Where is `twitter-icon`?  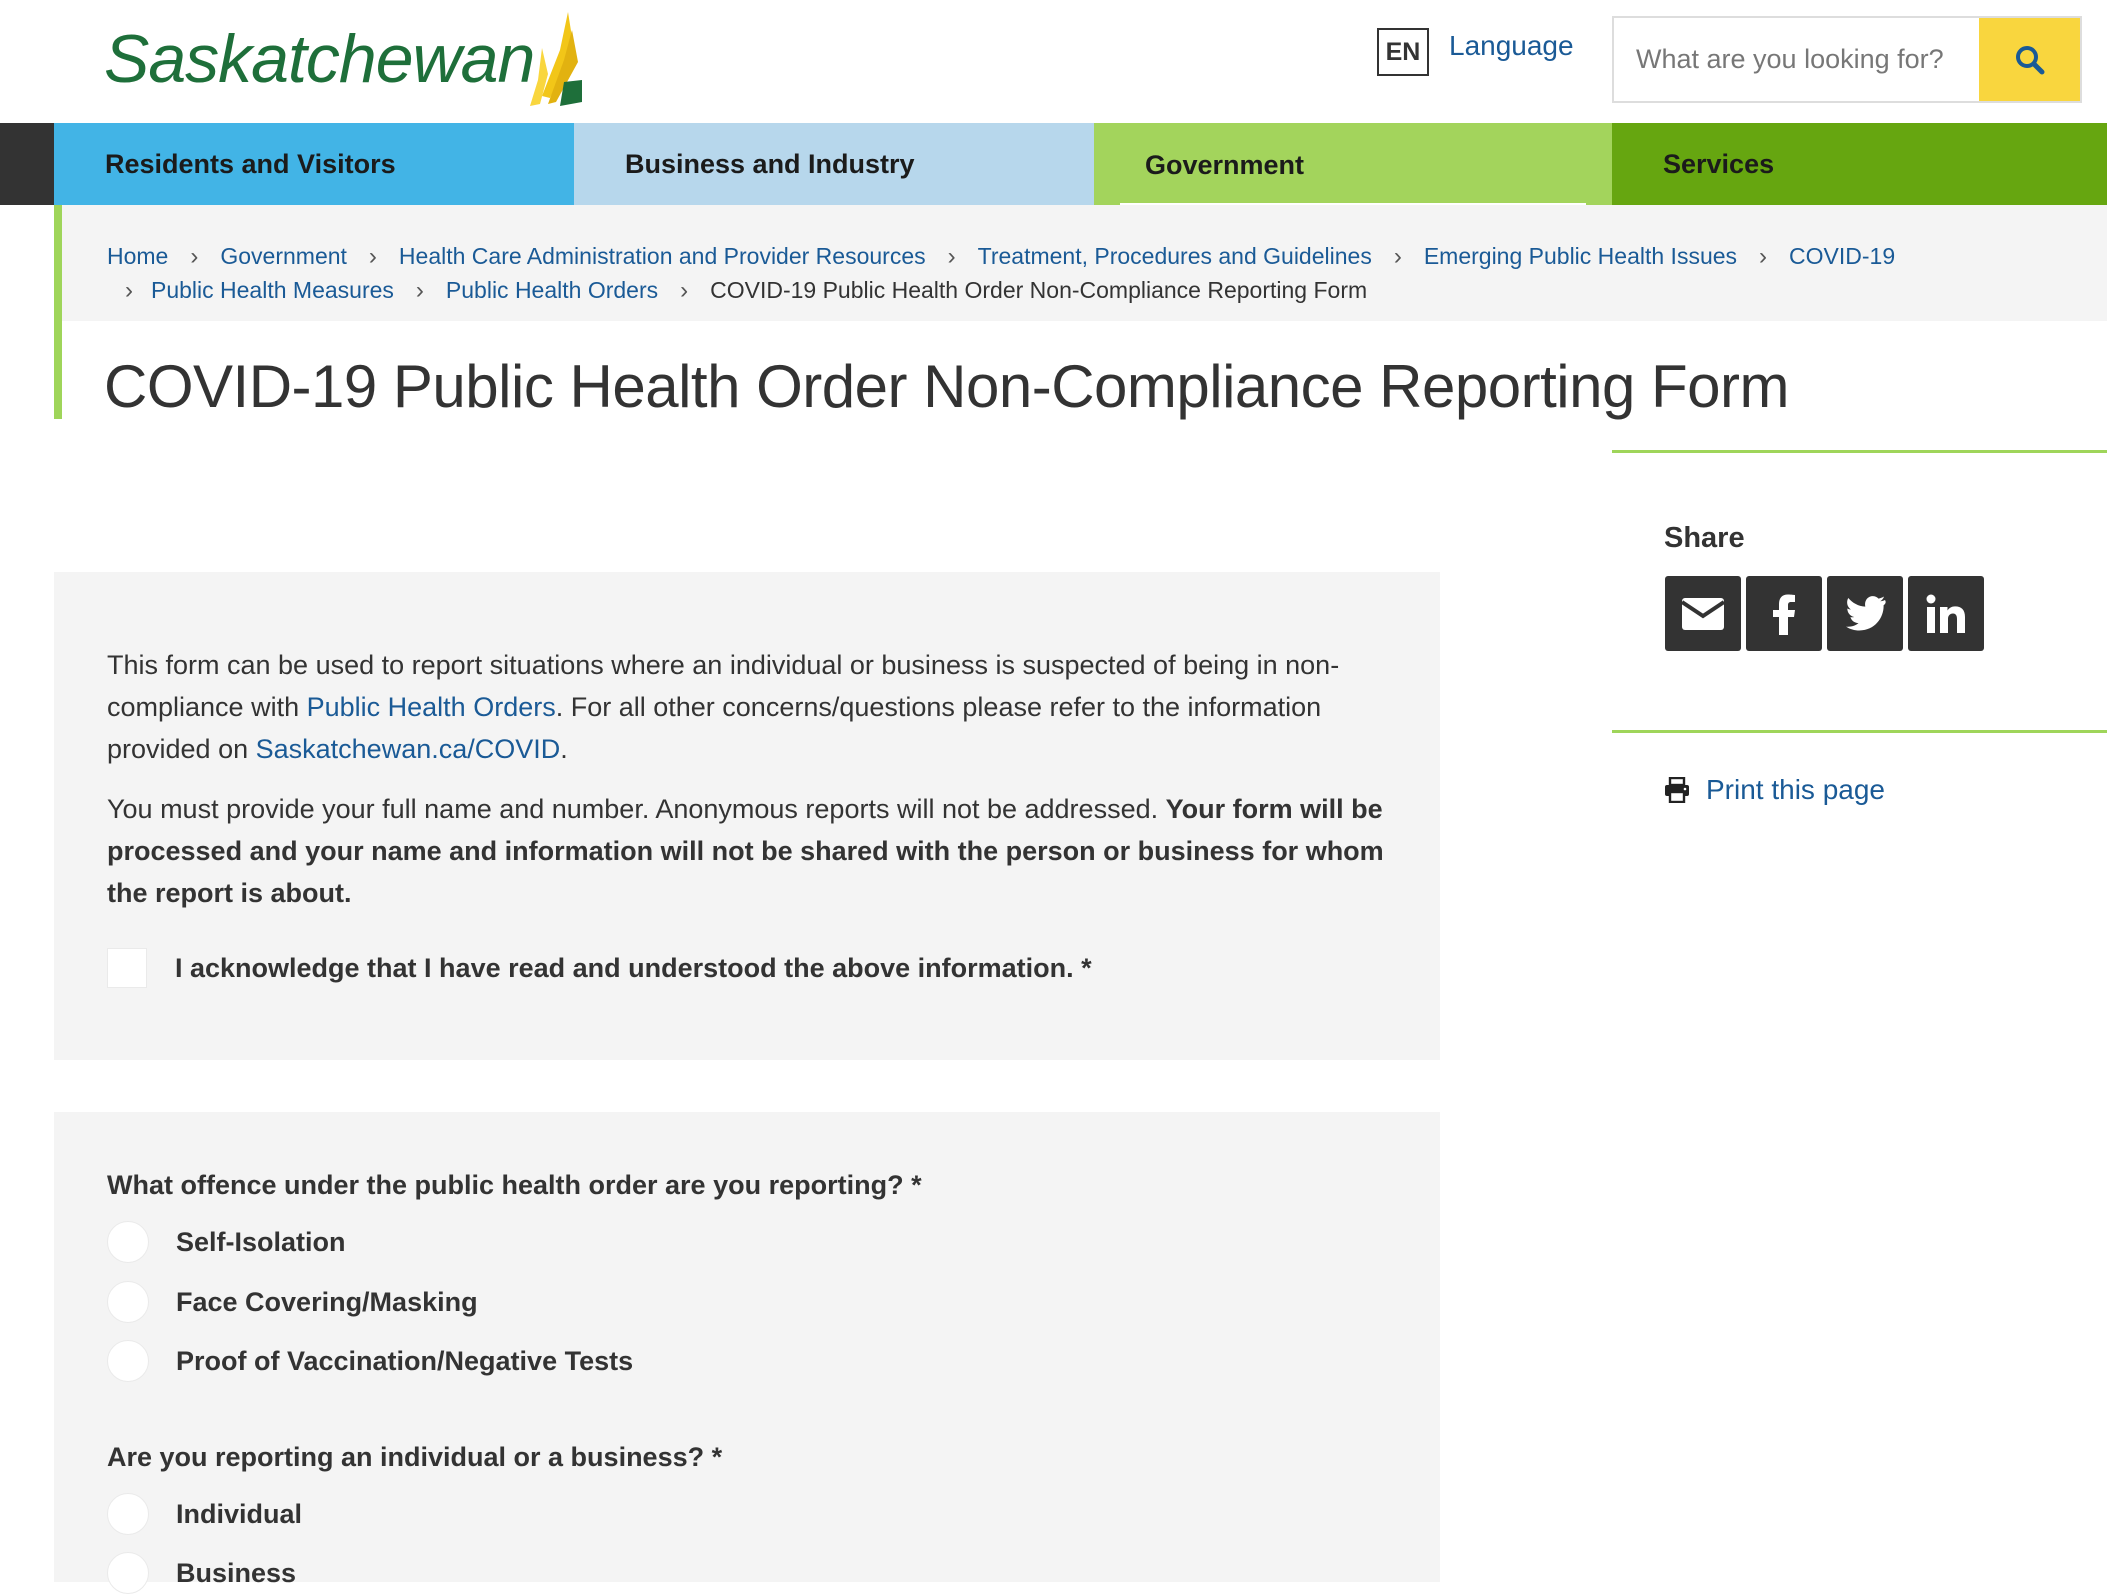 twitter-icon is located at coordinates (1866, 612).